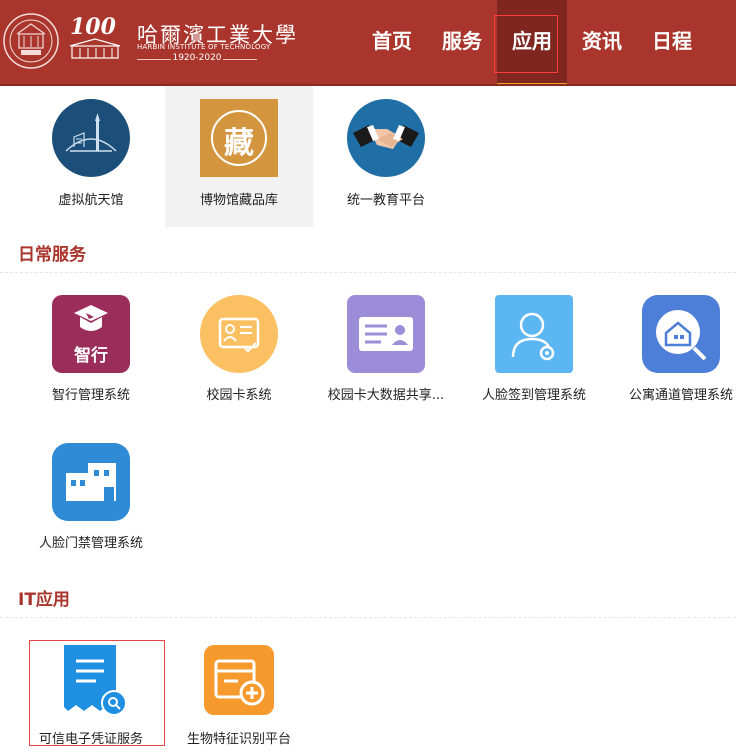  What do you see at coordinates (93, 27) in the screenshot?
I see `centennial-number: 100` at bounding box center [93, 27].